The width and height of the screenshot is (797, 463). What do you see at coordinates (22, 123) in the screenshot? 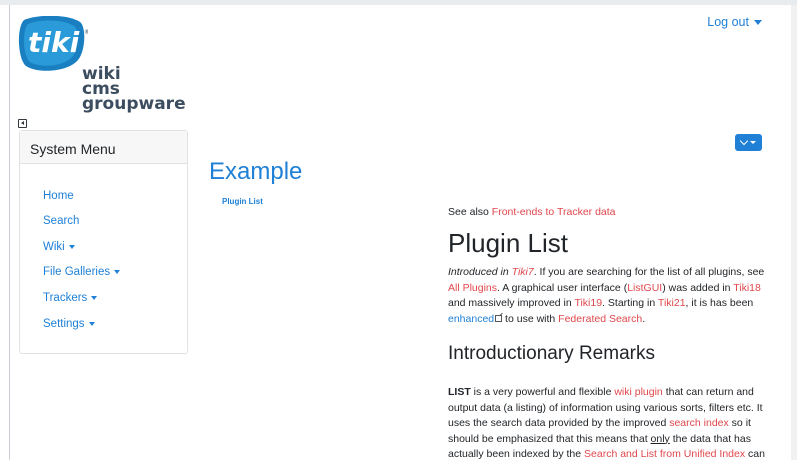
I see `collapse-sidebar-icon` at bounding box center [22, 123].